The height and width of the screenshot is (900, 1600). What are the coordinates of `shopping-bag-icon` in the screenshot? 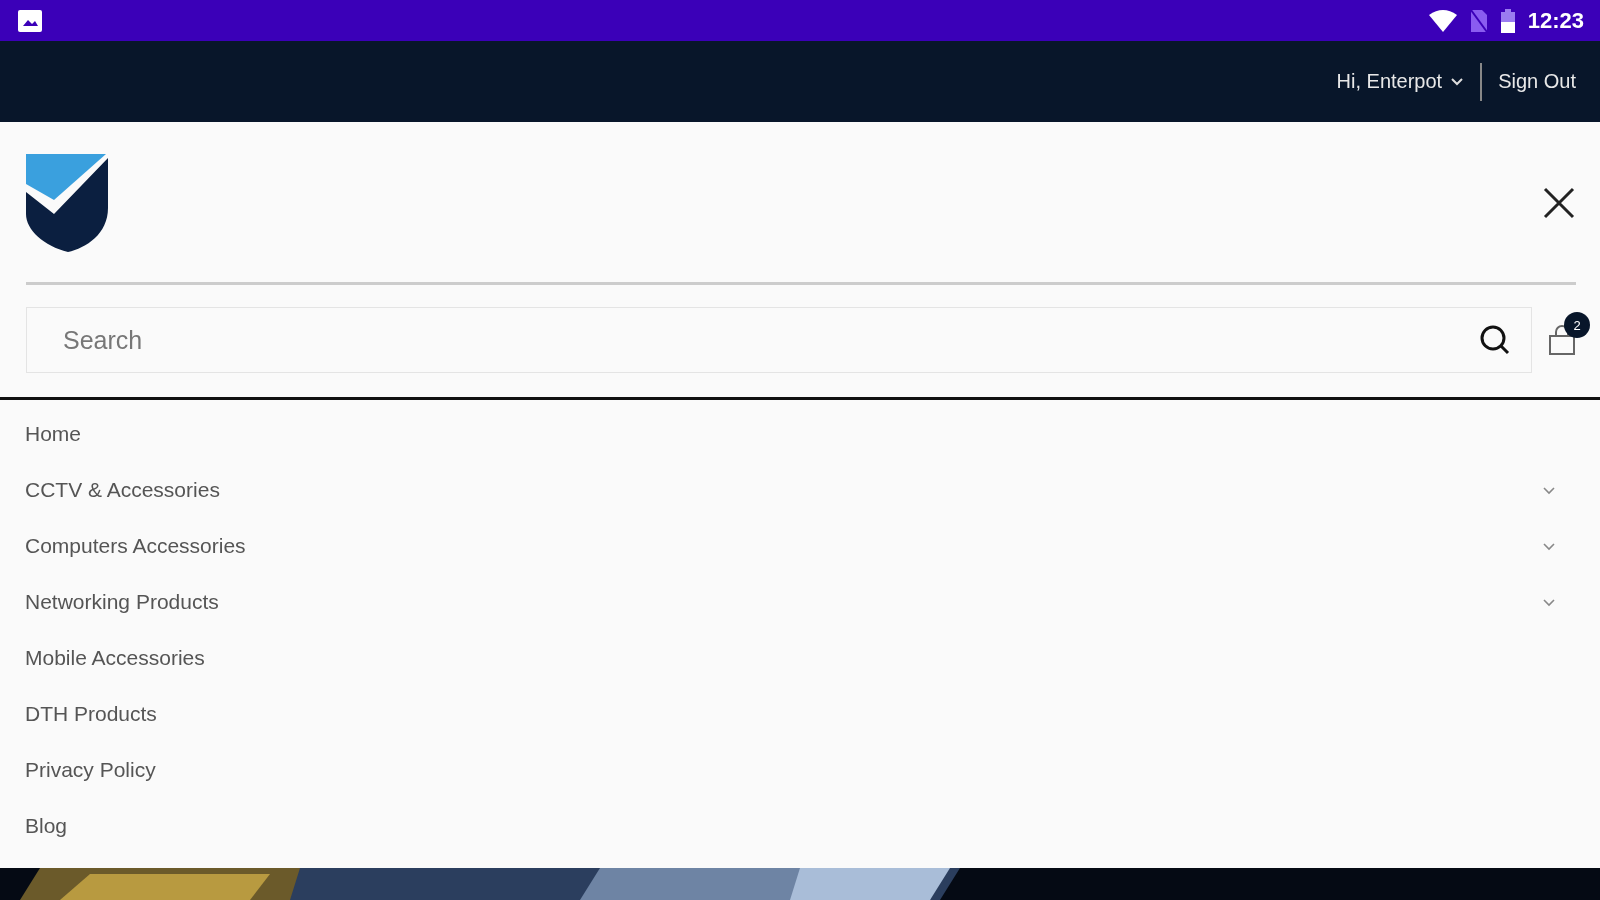 It's located at (1562, 340).